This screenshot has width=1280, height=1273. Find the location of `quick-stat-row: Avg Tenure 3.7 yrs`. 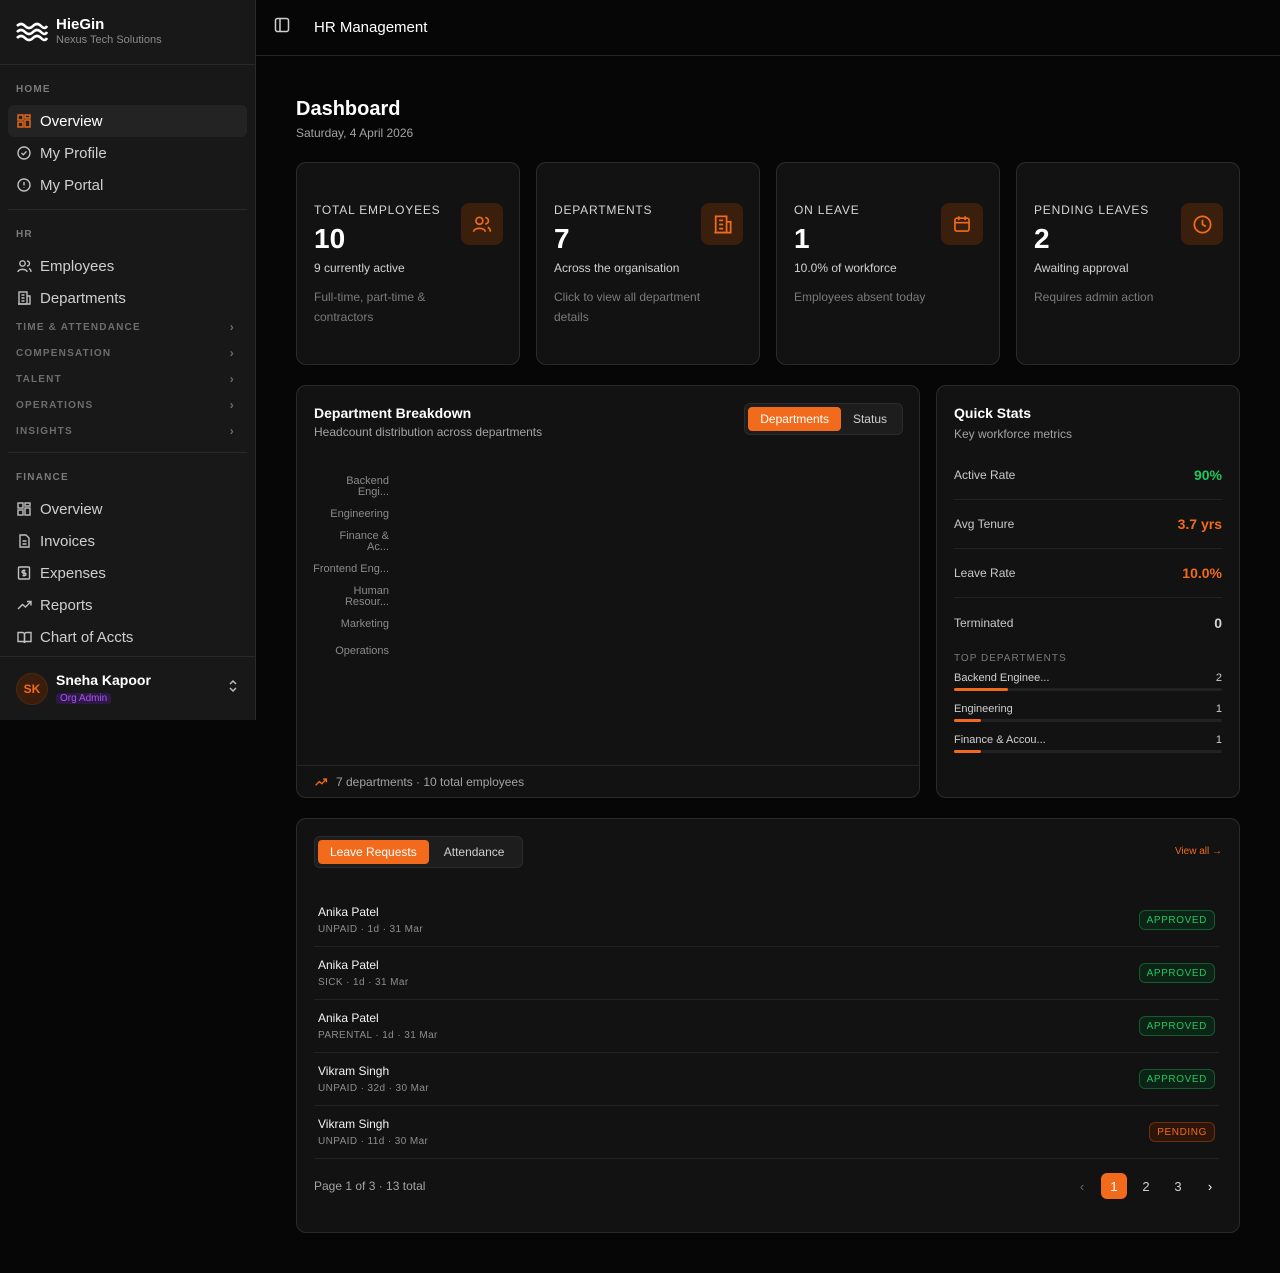

quick-stat-row: Avg Tenure 3.7 yrs is located at coordinates (1088, 524).